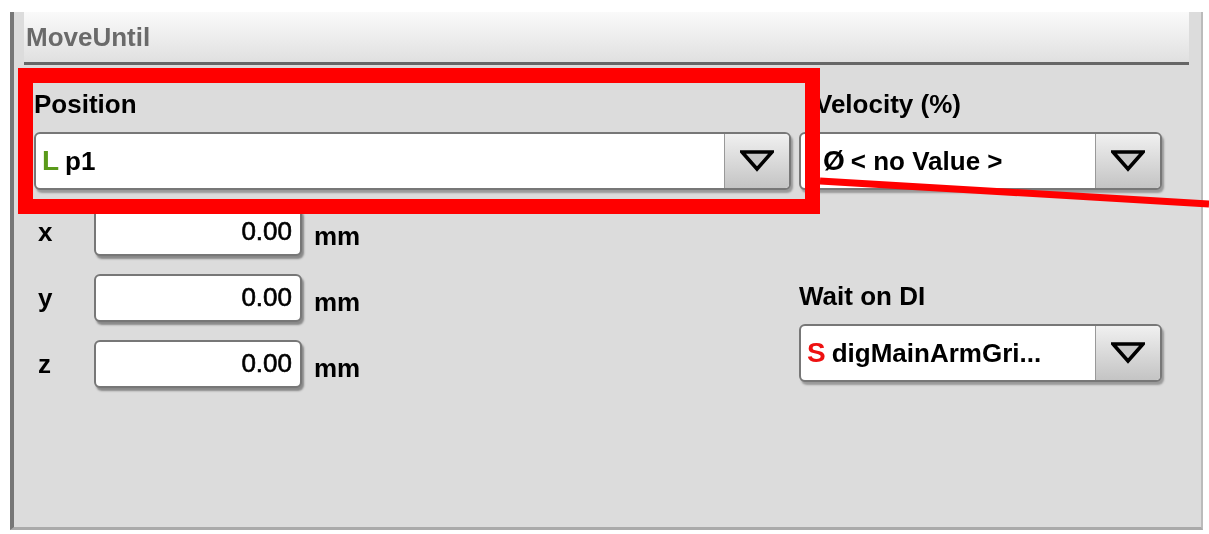  Describe the element at coordinates (888, 104) in the screenshot. I see `field-label: Velocity (%)` at that location.